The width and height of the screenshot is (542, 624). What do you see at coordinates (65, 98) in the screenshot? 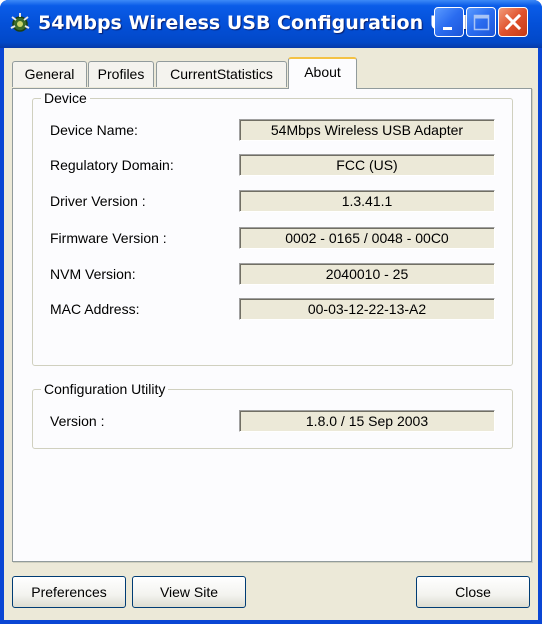
I see `device-group-legend: Device` at bounding box center [65, 98].